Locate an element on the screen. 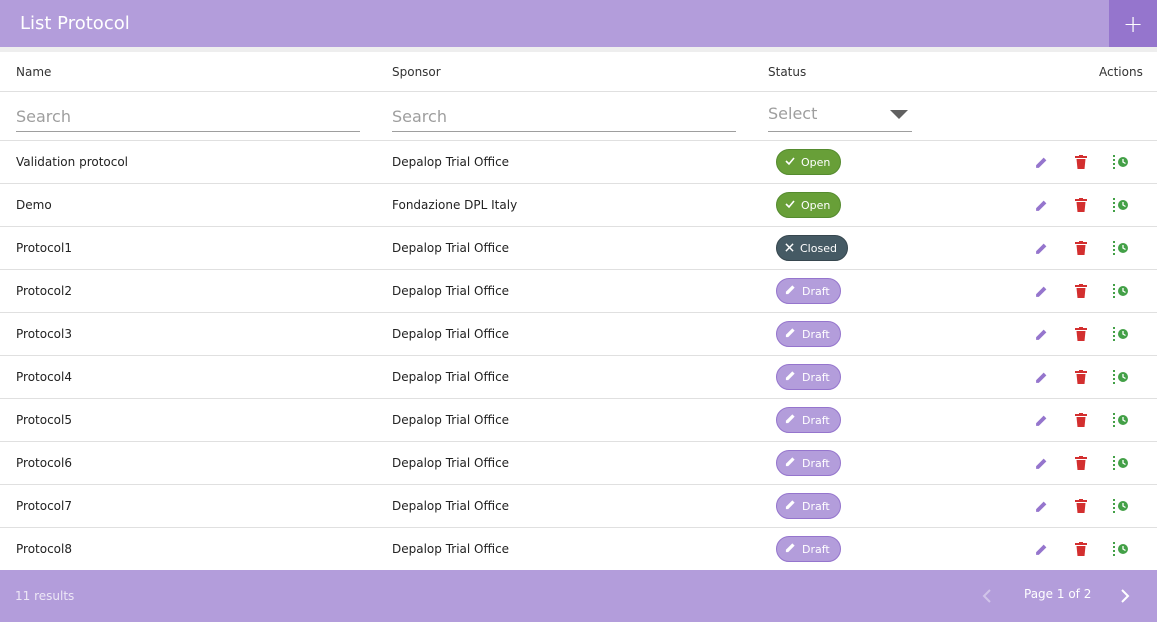  row-name: Protocol1 is located at coordinates (44, 248).